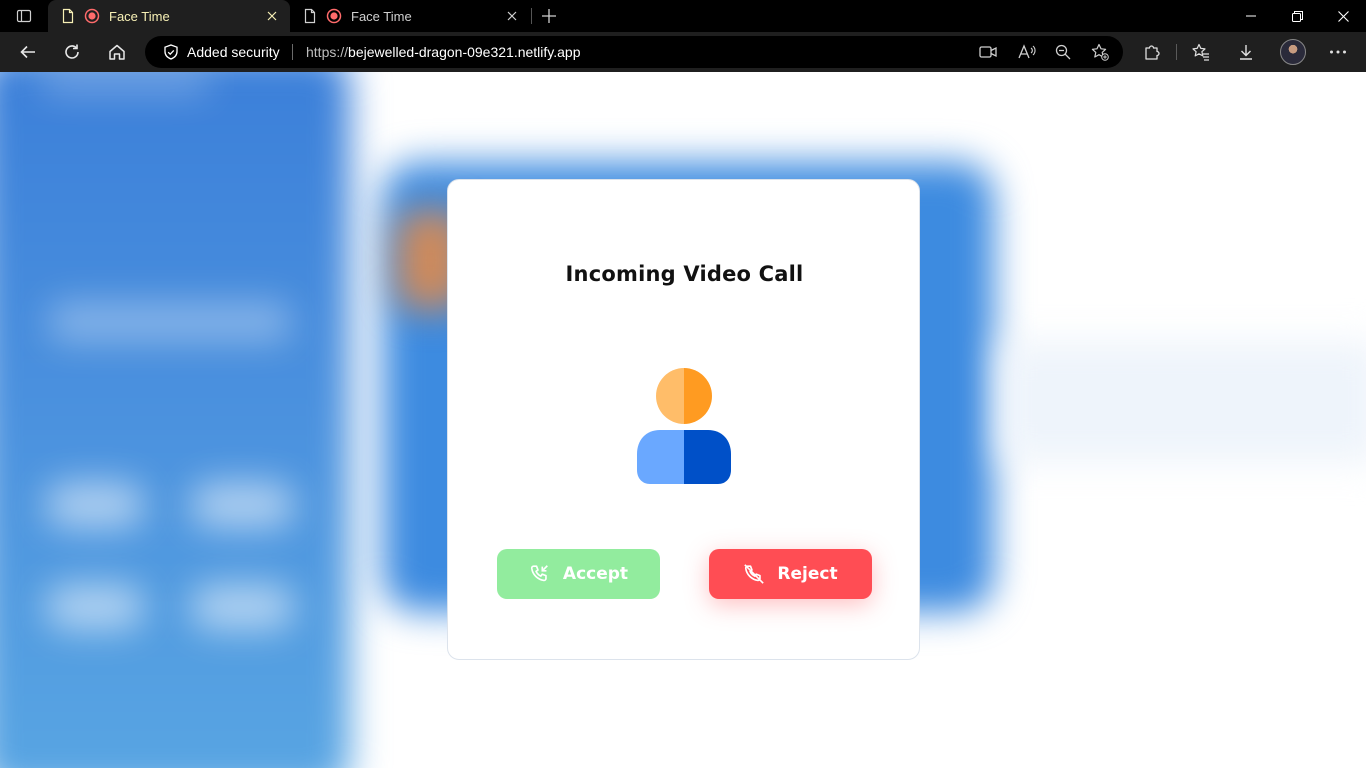 The width and height of the screenshot is (1366, 768). I want to click on restore-icon, so click(1297, 16).